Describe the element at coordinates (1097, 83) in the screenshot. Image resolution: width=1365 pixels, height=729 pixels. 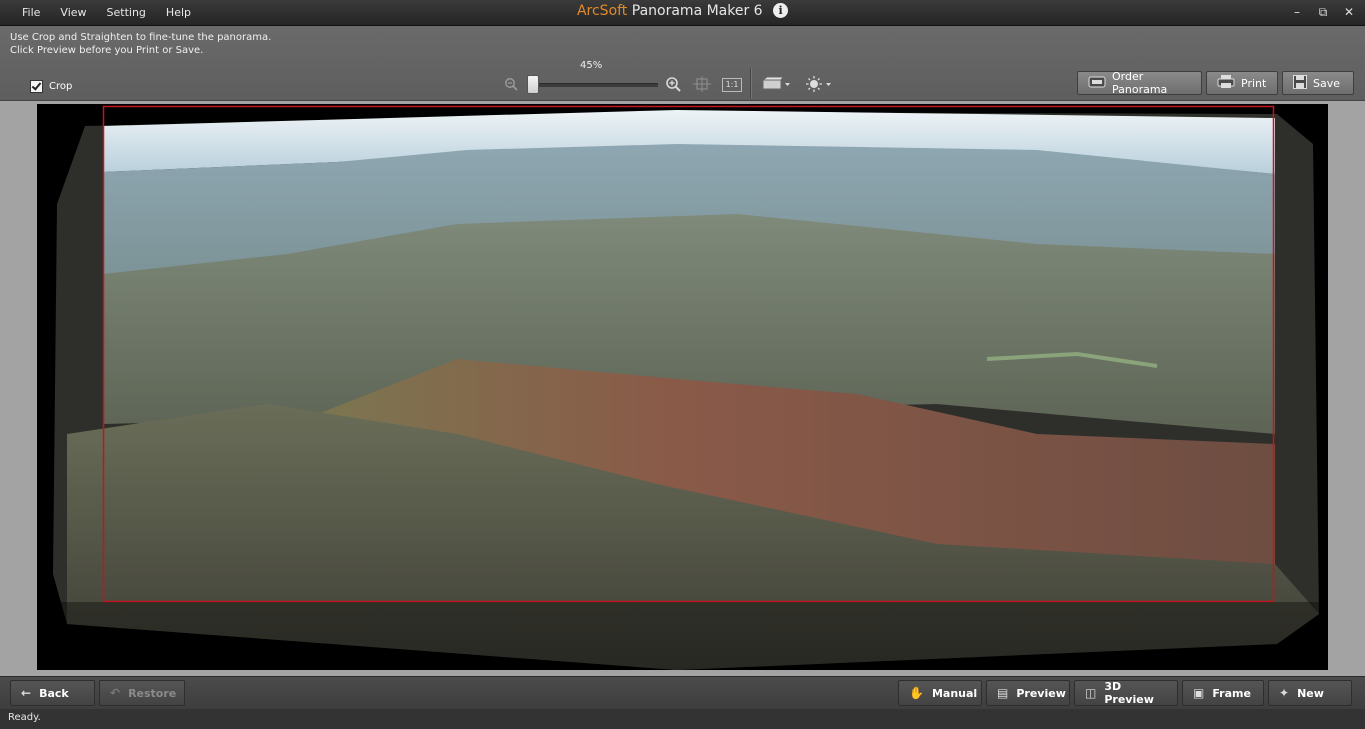
I see `order-panorama-icon` at that location.